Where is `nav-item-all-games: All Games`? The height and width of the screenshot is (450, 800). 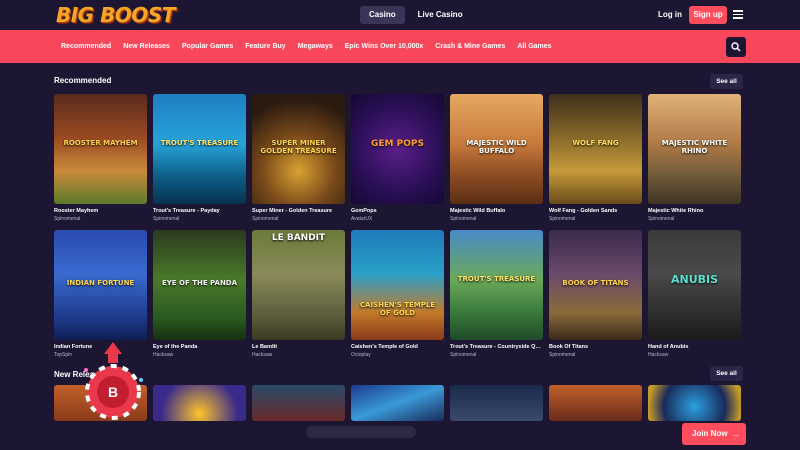
nav-item-all-games: All Games is located at coordinates (534, 46).